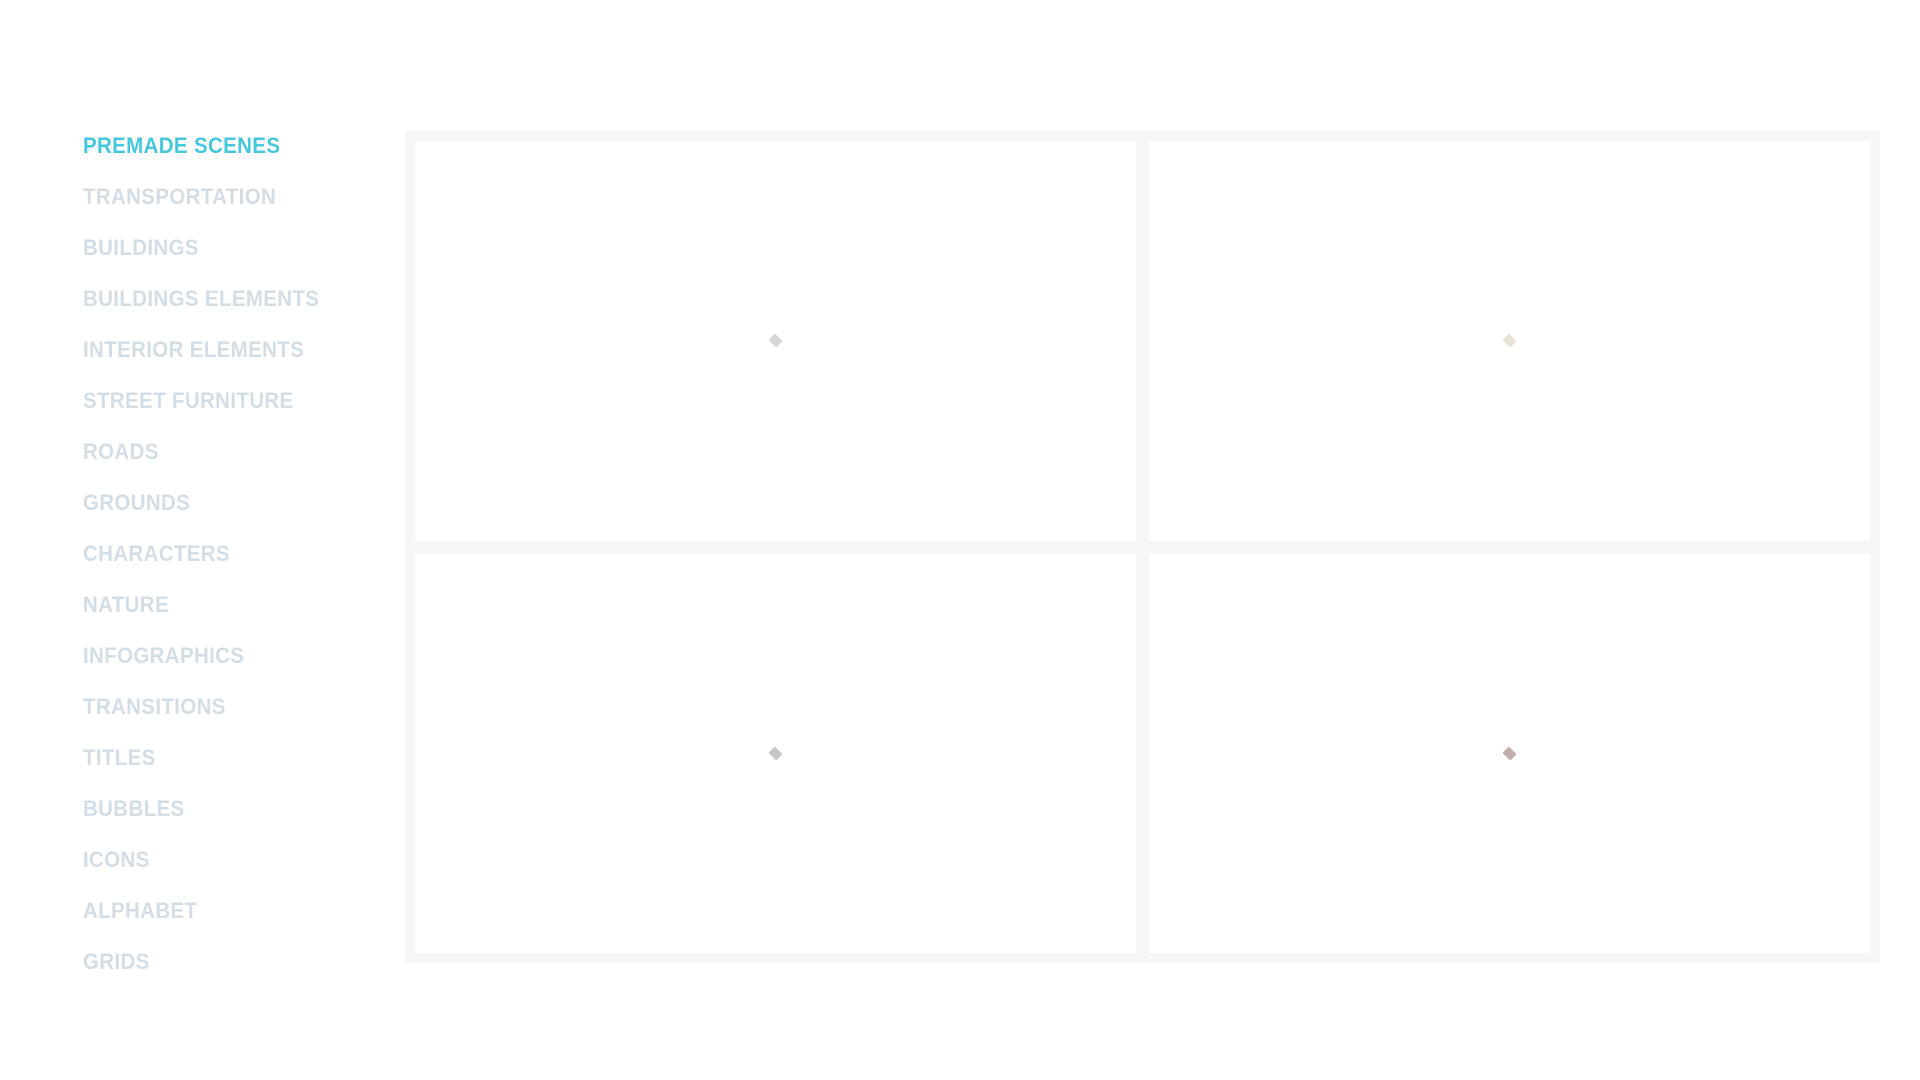 Image resolution: width=1920 pixels, height=1080 pixels. I want to click on sidebar-item-street-furniture: STREET FURNITURE, so click(222, 400).